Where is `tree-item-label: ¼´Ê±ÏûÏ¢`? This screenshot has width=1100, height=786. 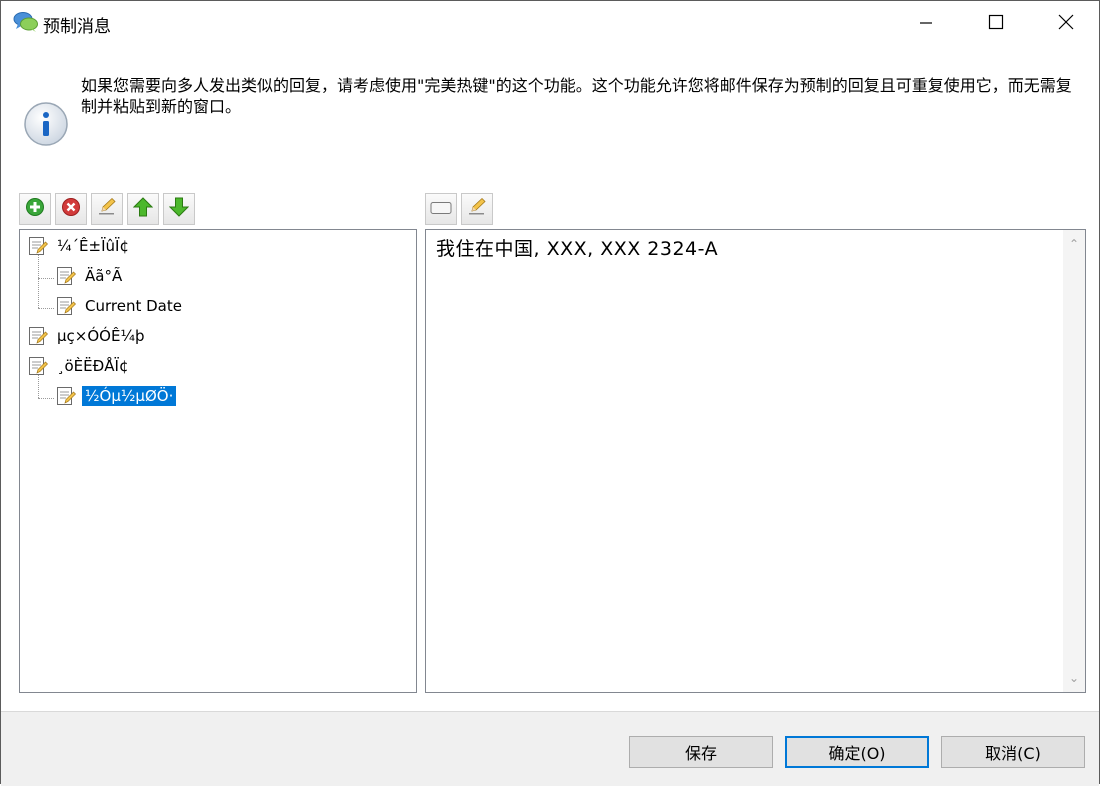 tree-item-label: ¼´Ê±ÏûÏ¢ is located at coordinates (93, 246).